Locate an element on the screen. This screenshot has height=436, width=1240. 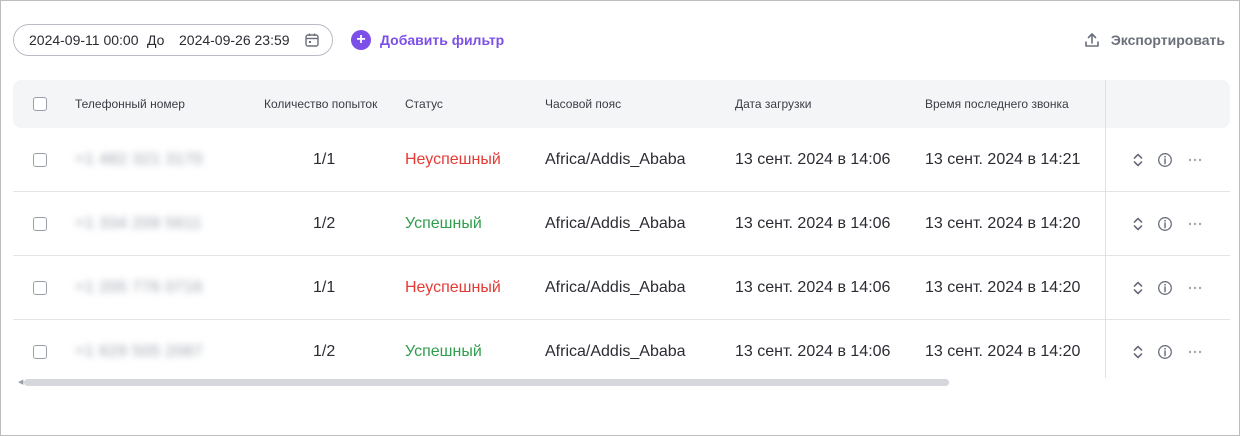
column-header-uploaded: Дата загрузки is located at coordinates (773, 104).